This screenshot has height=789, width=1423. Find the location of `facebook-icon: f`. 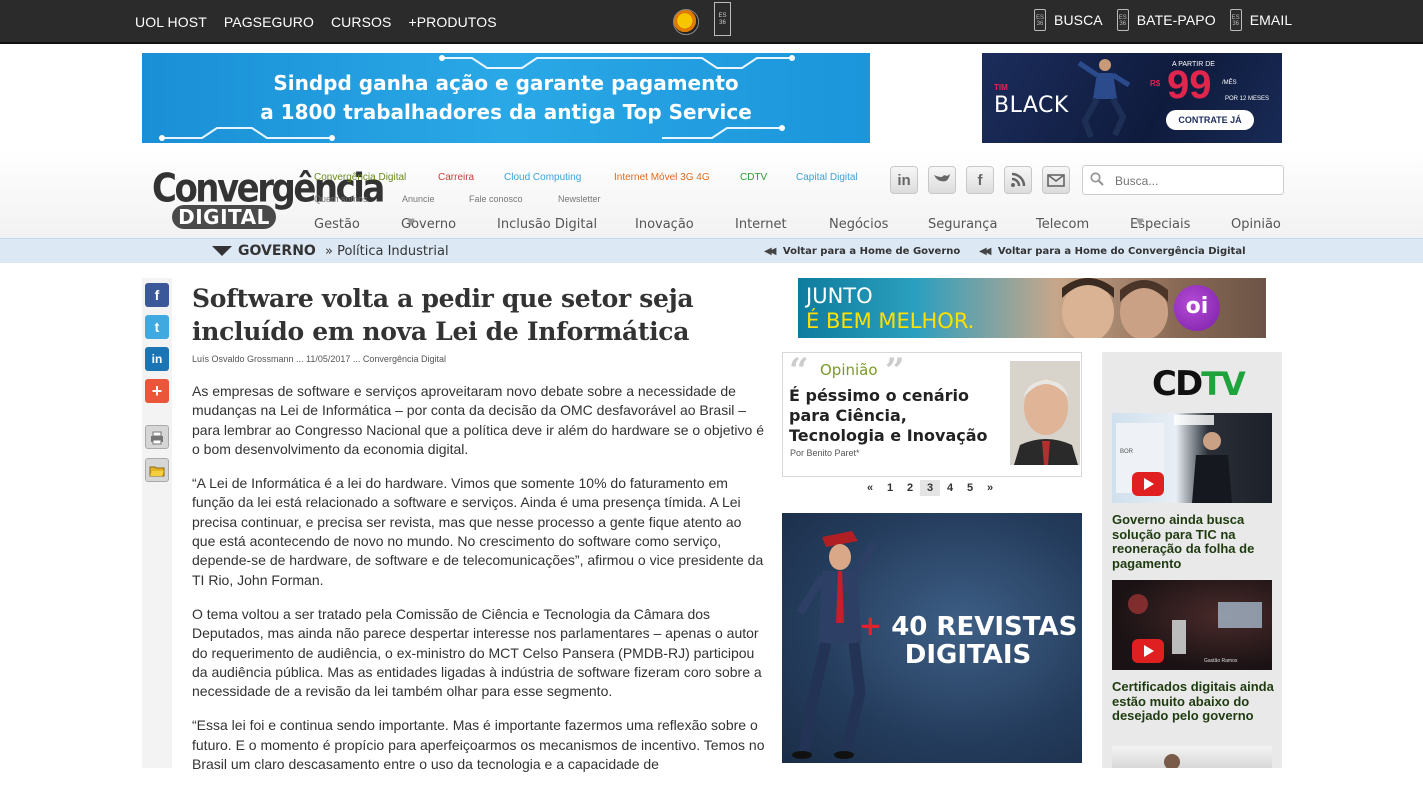

facebook-icon: f is located at coordinates (980, 180).